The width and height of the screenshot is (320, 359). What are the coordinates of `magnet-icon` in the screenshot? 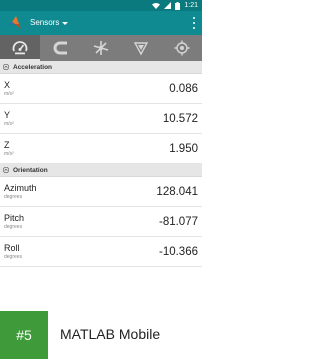 It's located at (60, 48).